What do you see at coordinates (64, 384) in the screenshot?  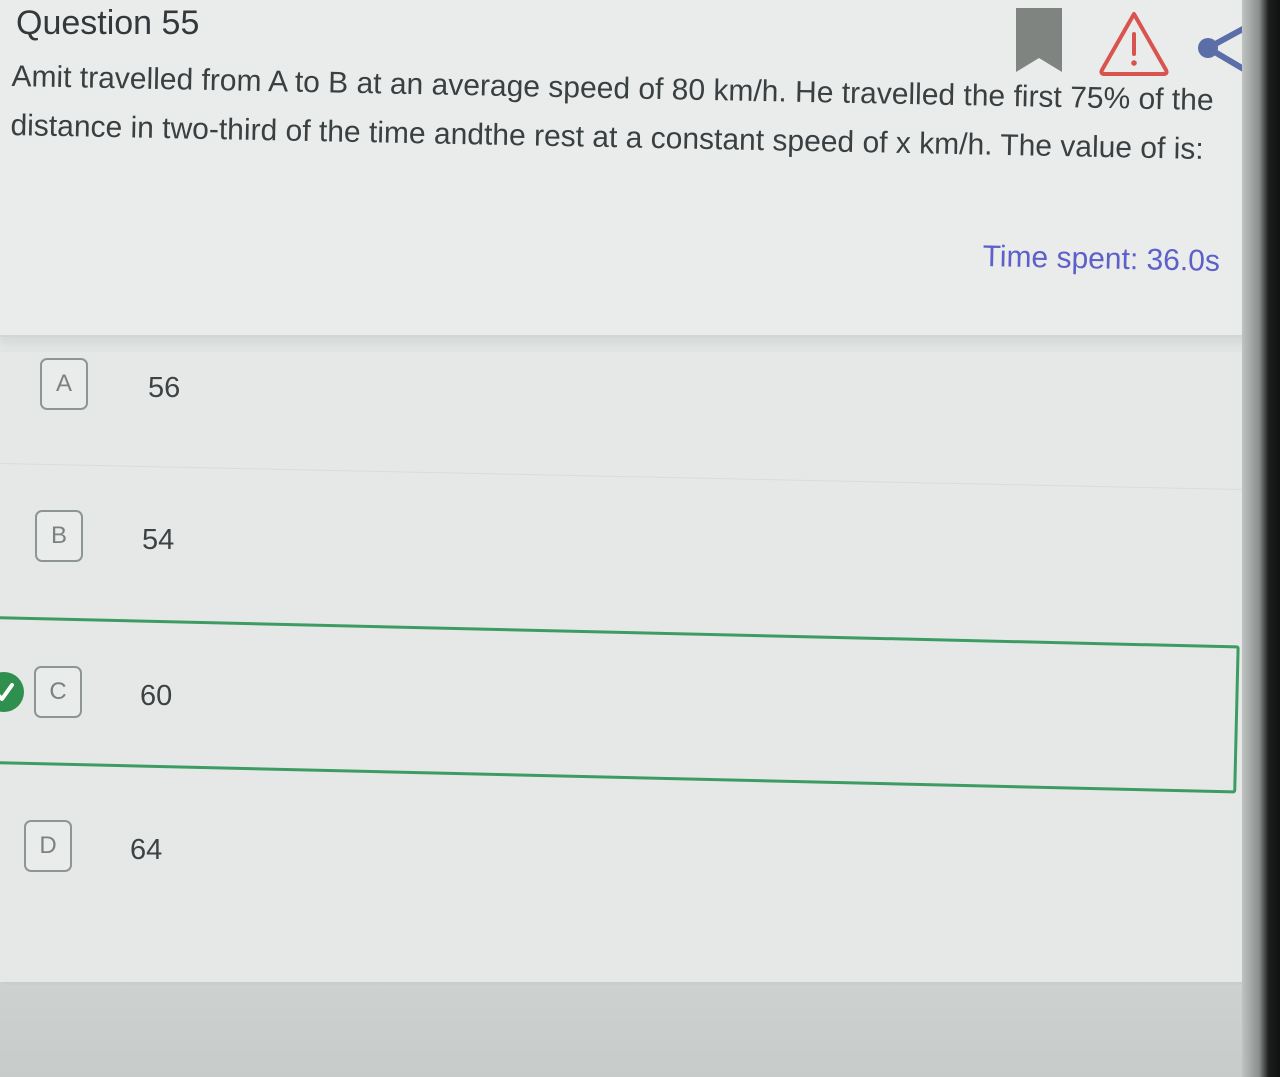 I see `option-letter-a: A` at bounding box center [64, 384].